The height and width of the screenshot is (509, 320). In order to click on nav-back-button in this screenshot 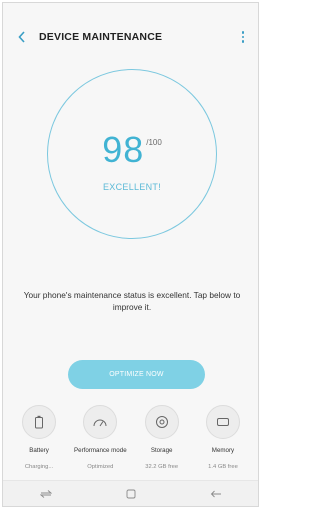, I will do `click(216, 494)`.